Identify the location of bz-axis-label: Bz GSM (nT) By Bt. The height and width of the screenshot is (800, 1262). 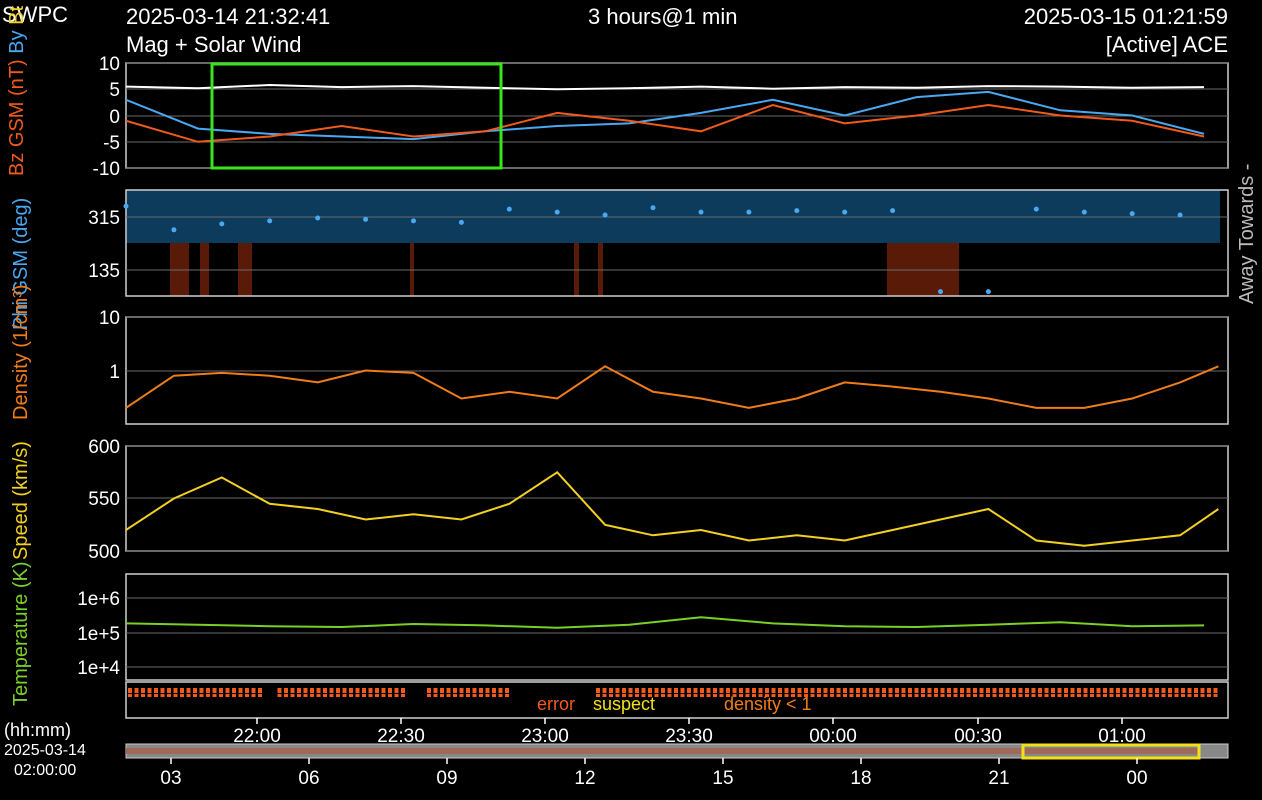
(17, 91).